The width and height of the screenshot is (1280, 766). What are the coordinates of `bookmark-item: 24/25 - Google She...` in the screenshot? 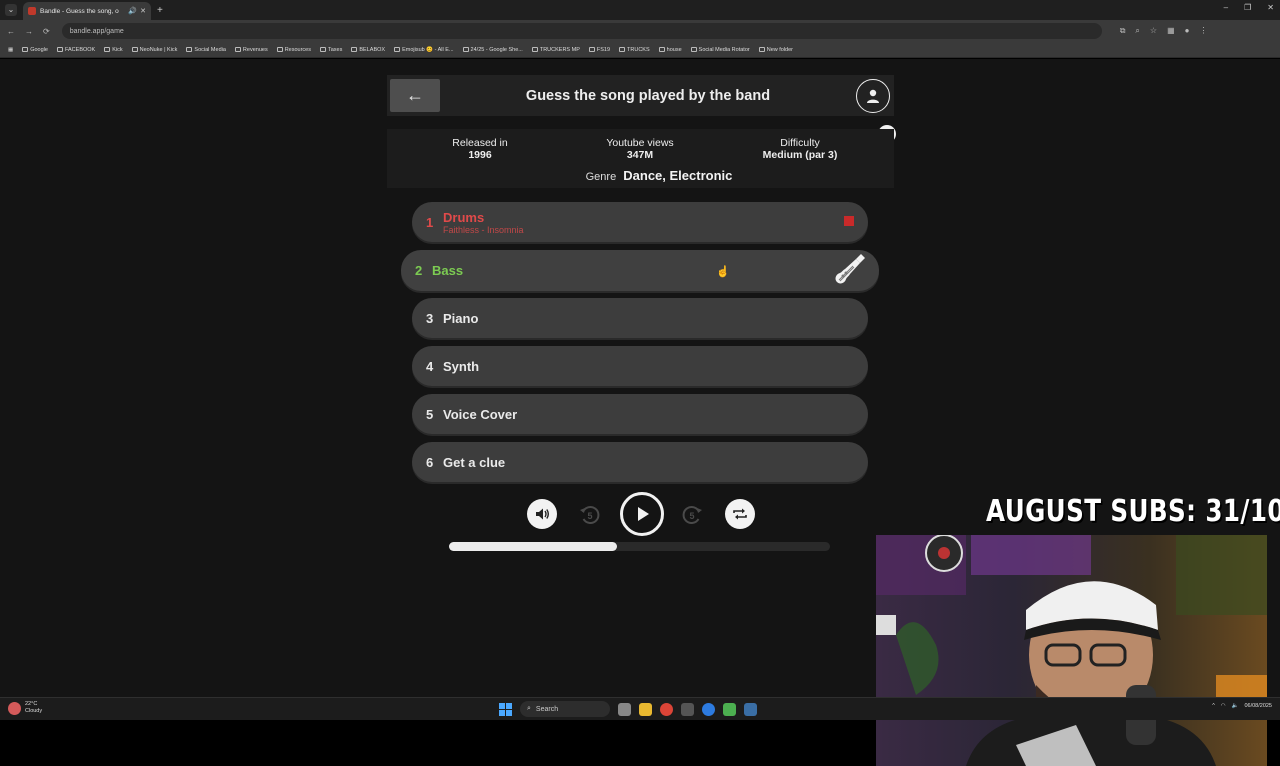 It's located at (492, 50).